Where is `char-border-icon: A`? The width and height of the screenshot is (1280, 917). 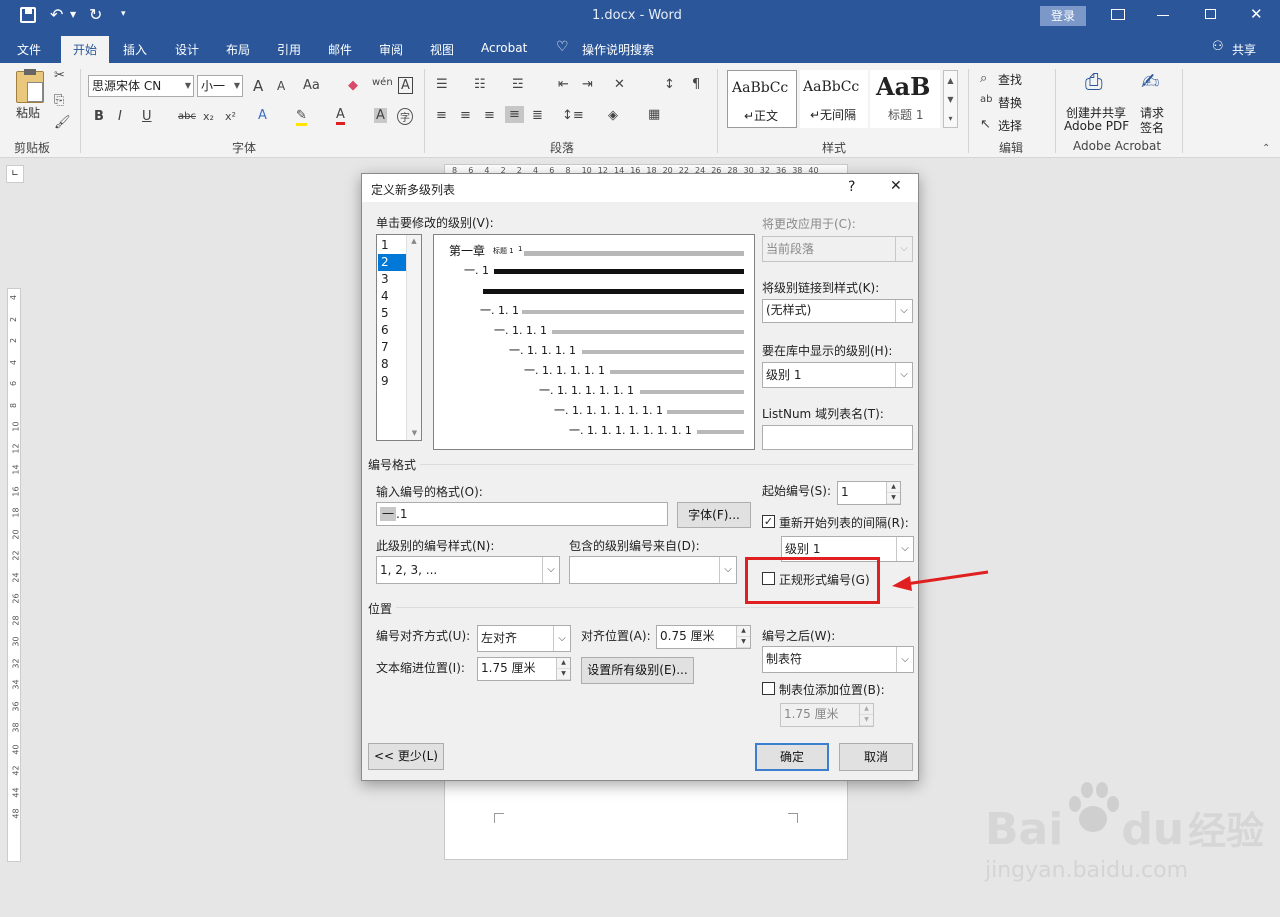 char-border-icon: A is located at coordinates (405, 85).